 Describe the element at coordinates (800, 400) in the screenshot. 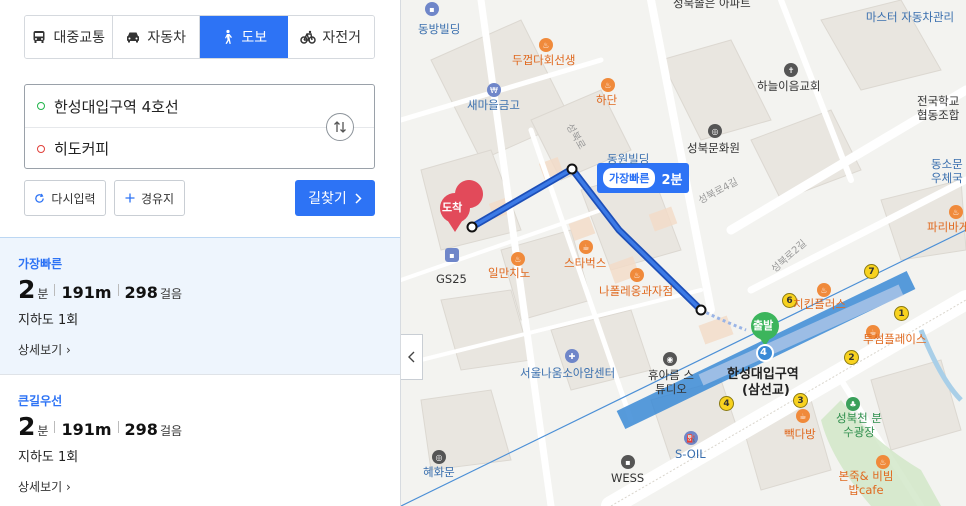

I see `exit-marker: 3` at that location.